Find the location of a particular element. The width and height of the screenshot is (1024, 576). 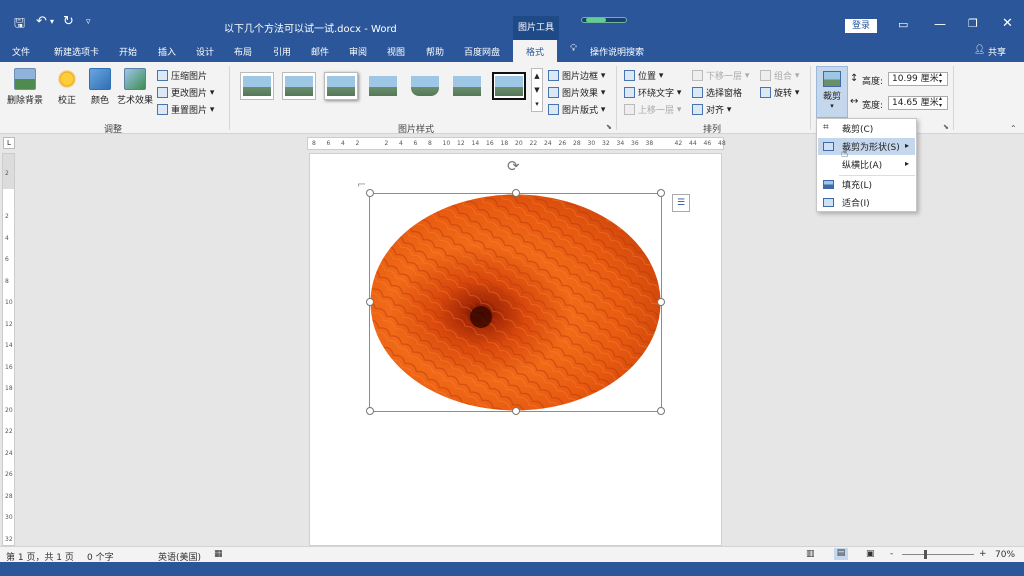

tab-view: 视图 is located at coordinates (396, 51).